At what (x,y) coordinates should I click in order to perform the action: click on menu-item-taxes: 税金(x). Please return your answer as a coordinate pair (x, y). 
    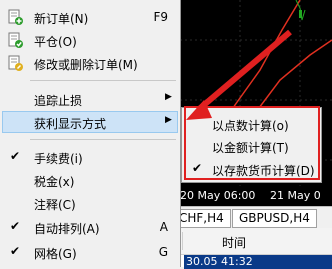
    Looking at the image, I should click on (90, 180).